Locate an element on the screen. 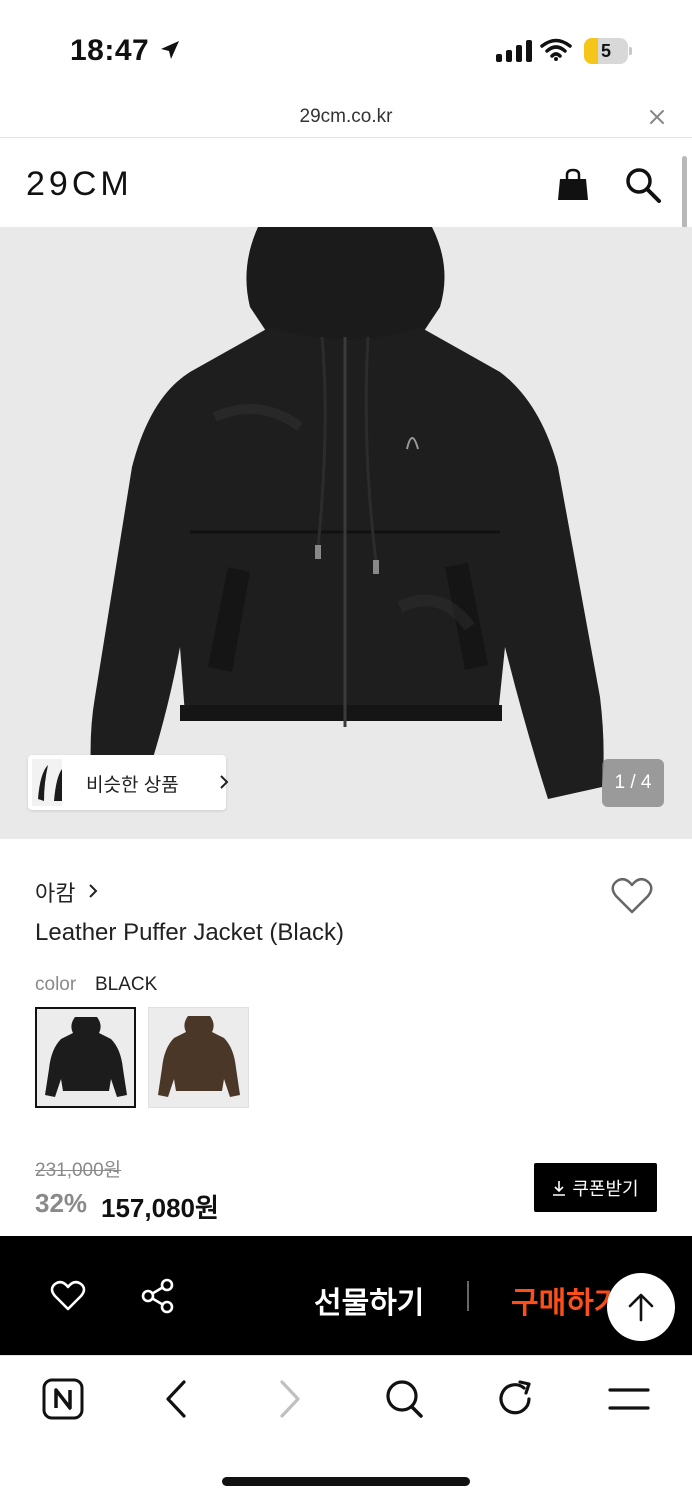 The width and height of the screenshot is (692, 1500). status-time: 18:47 is located at coordinates (110, 50).